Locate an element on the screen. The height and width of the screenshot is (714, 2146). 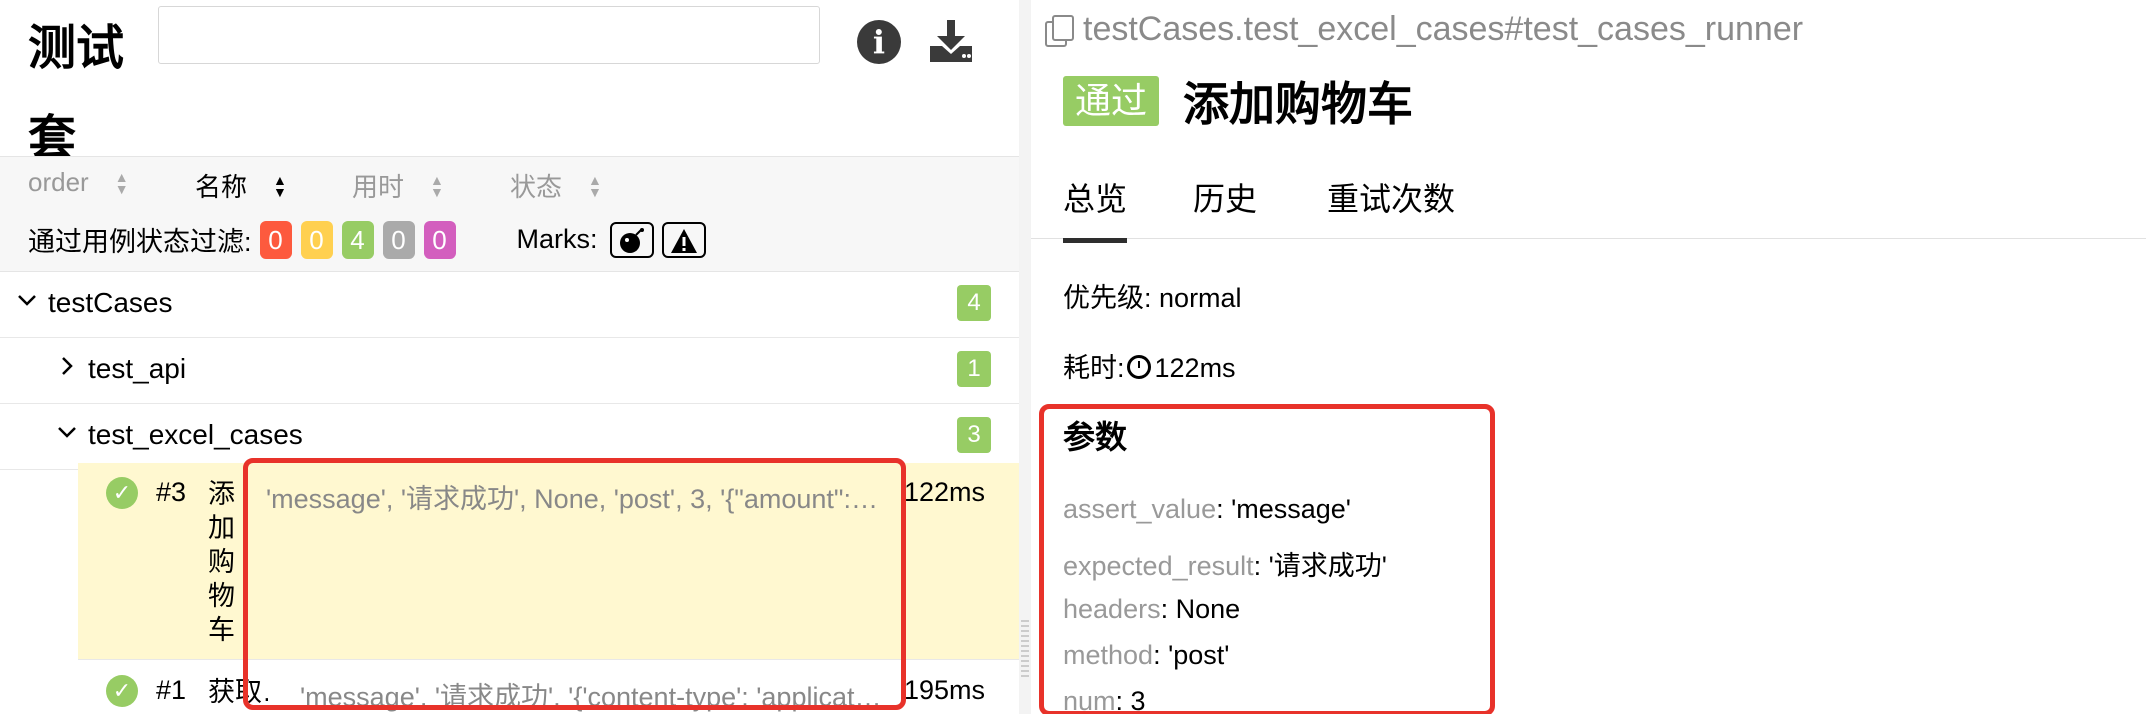
param-row: headers: None is located at coordinates (1151, 609).